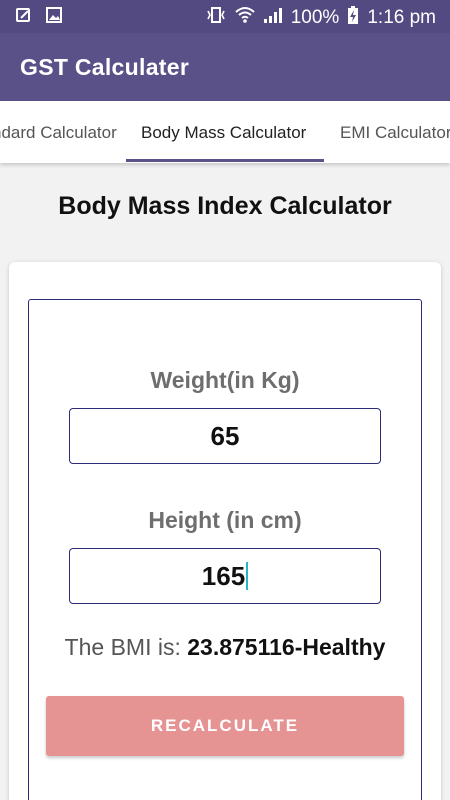 This screenshot has width=450, height=800. I want to click on app-bar: GST Calculater, so click(225, 67).